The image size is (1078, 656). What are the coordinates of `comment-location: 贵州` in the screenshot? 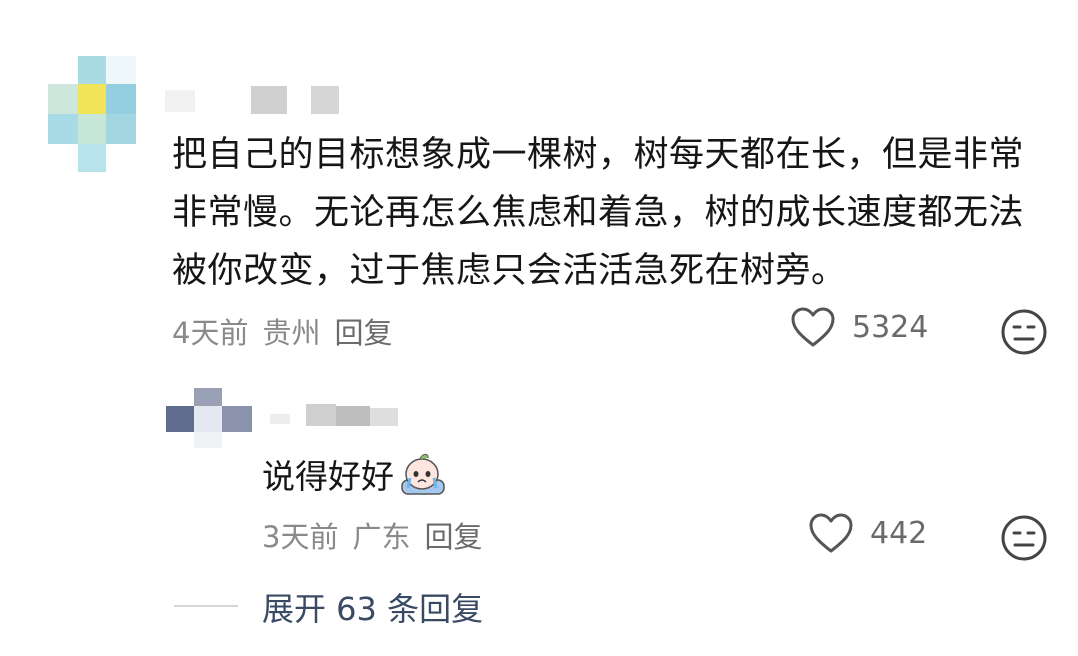 It's located at (291, 333).